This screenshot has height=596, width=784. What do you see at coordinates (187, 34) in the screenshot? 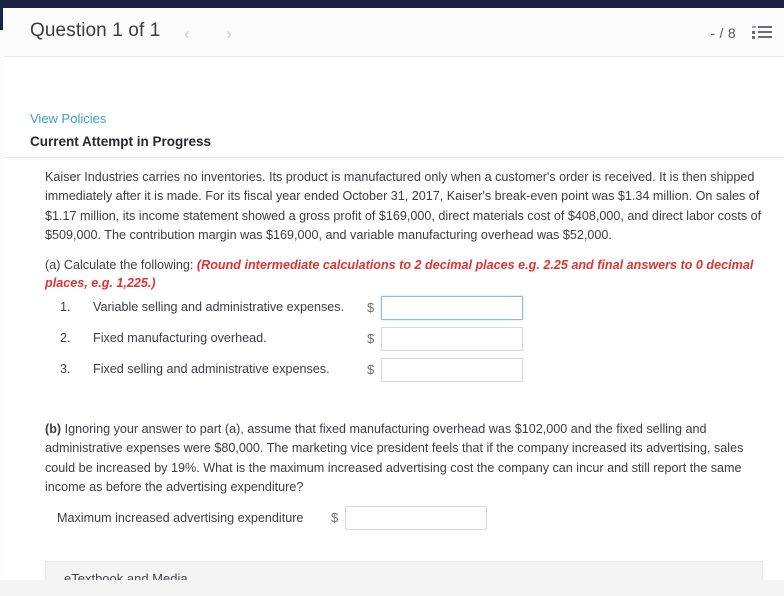
I see `chevron-left-icon: ‹` at bounding box center [187, 34].